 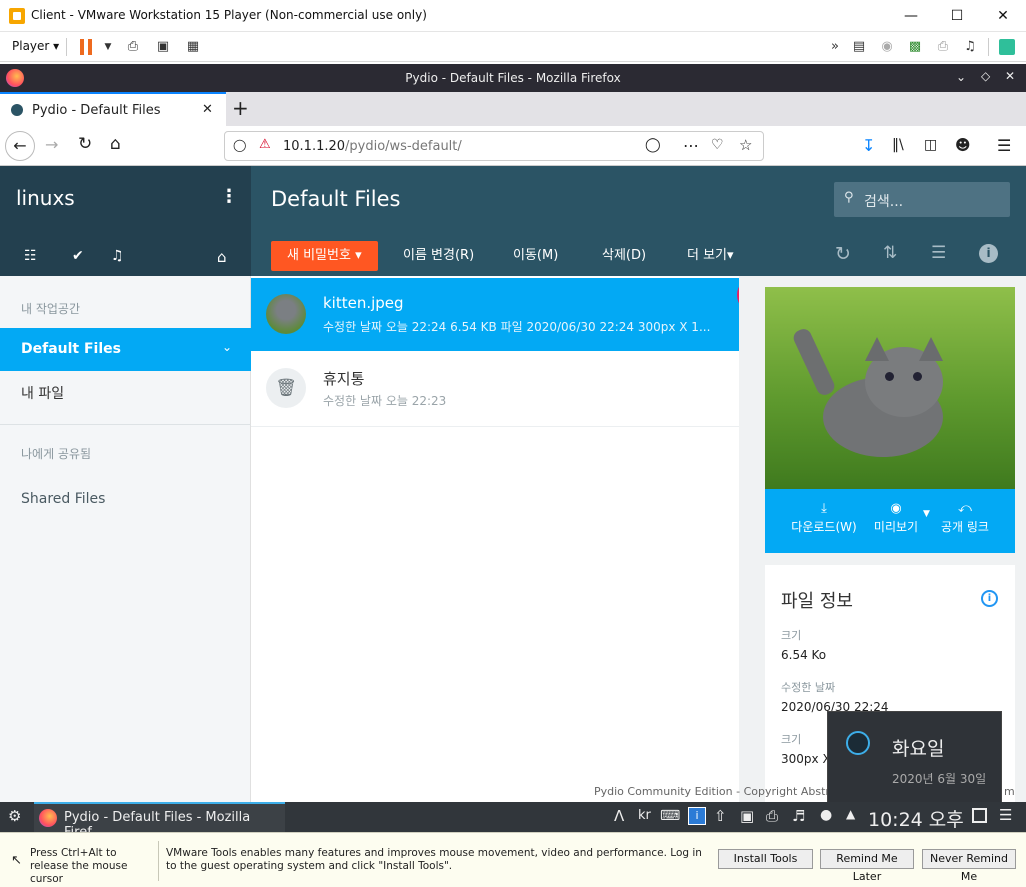 I want to click on info-icon: i, so click(x=989, y=598).